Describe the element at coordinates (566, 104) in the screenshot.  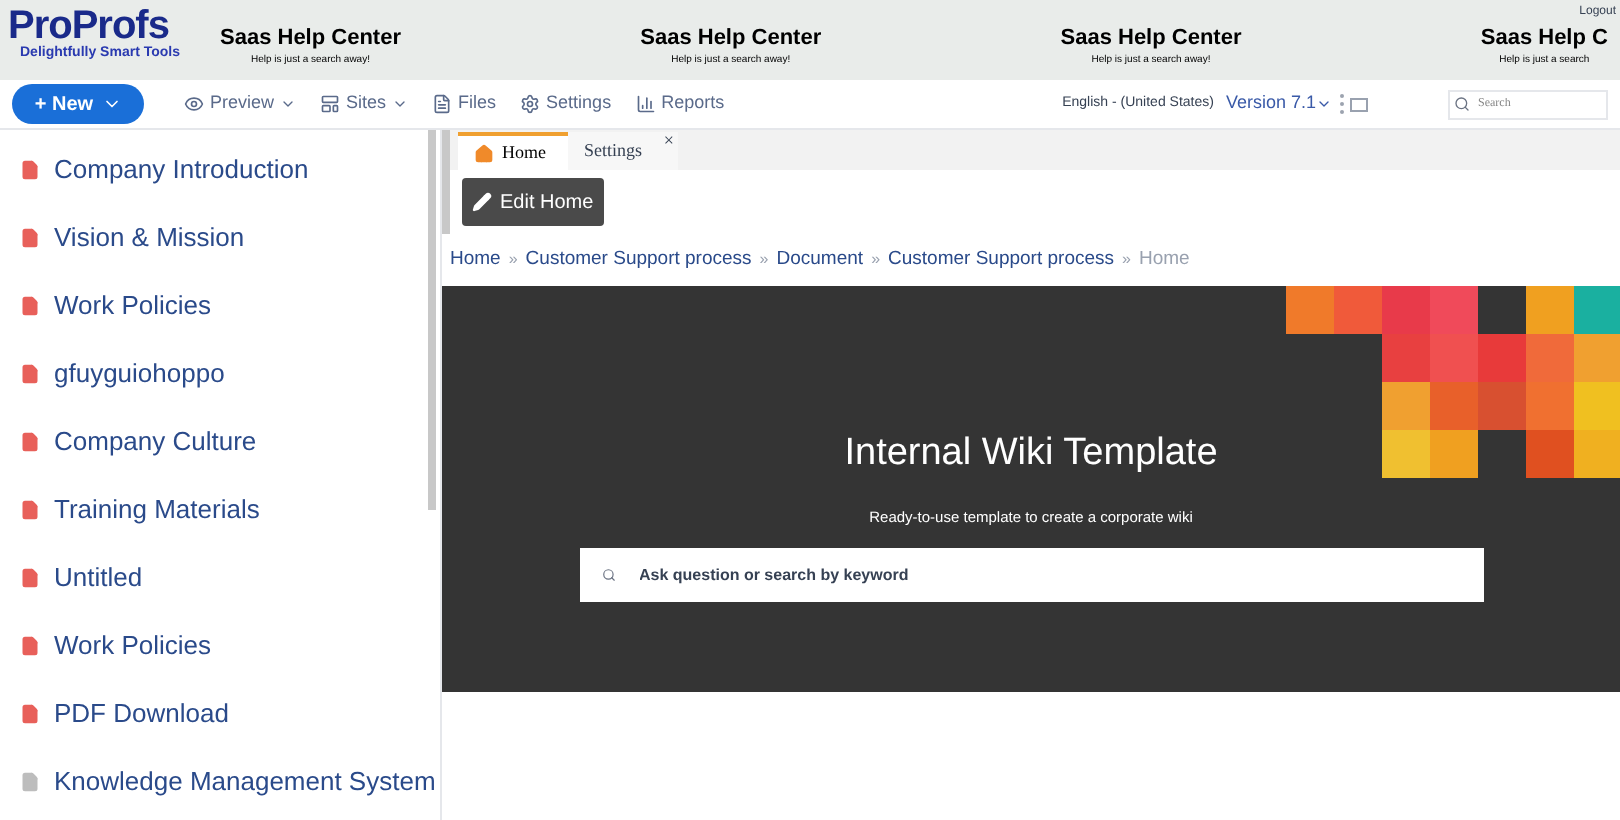
I see `toolbar-button: Settings` at that location.